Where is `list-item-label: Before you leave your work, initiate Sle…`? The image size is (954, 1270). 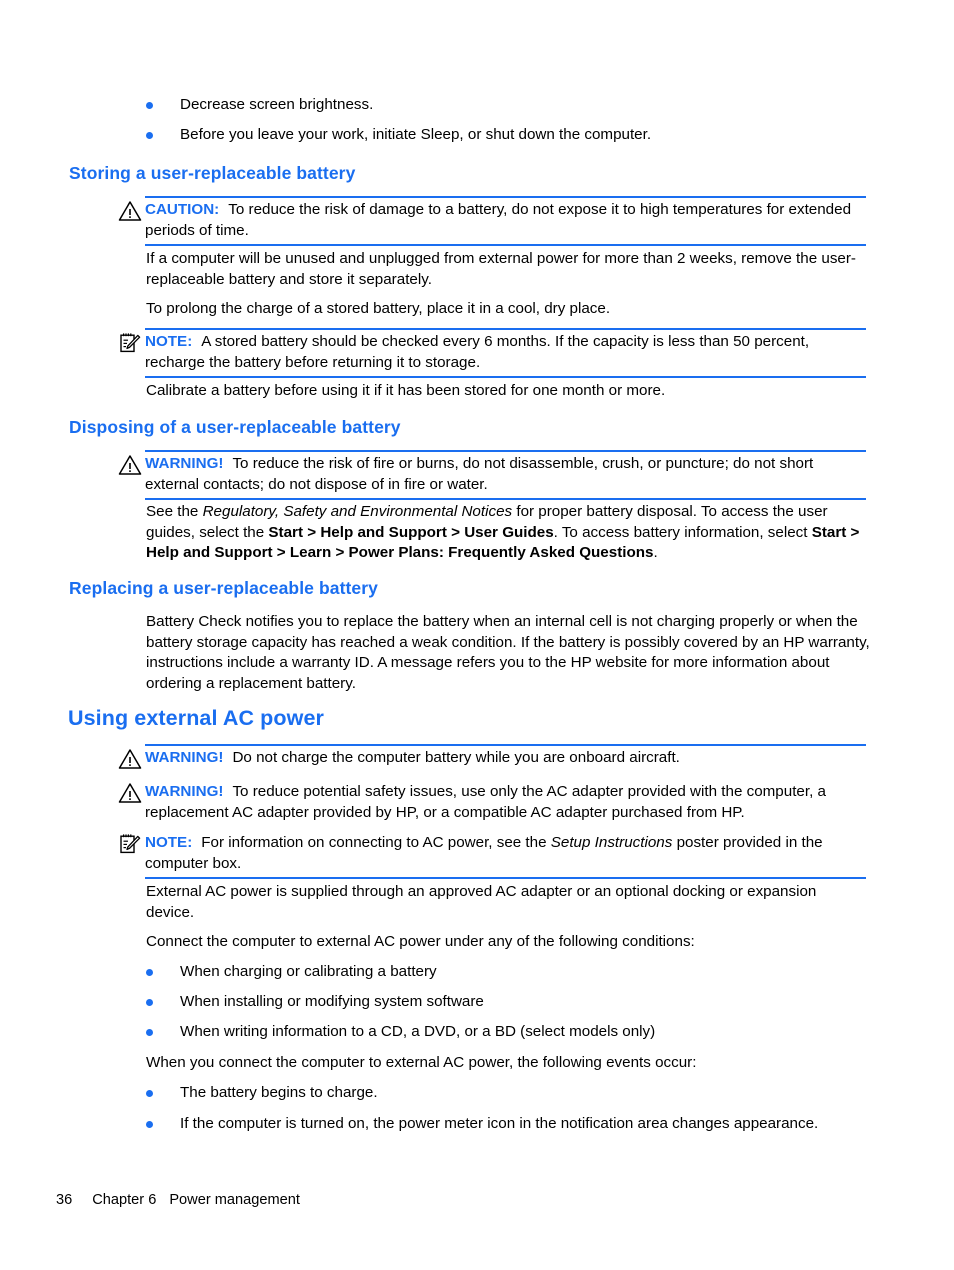 list-item-label: Before you leave your work, initiate Sle… is located at coordinates (416, 134).